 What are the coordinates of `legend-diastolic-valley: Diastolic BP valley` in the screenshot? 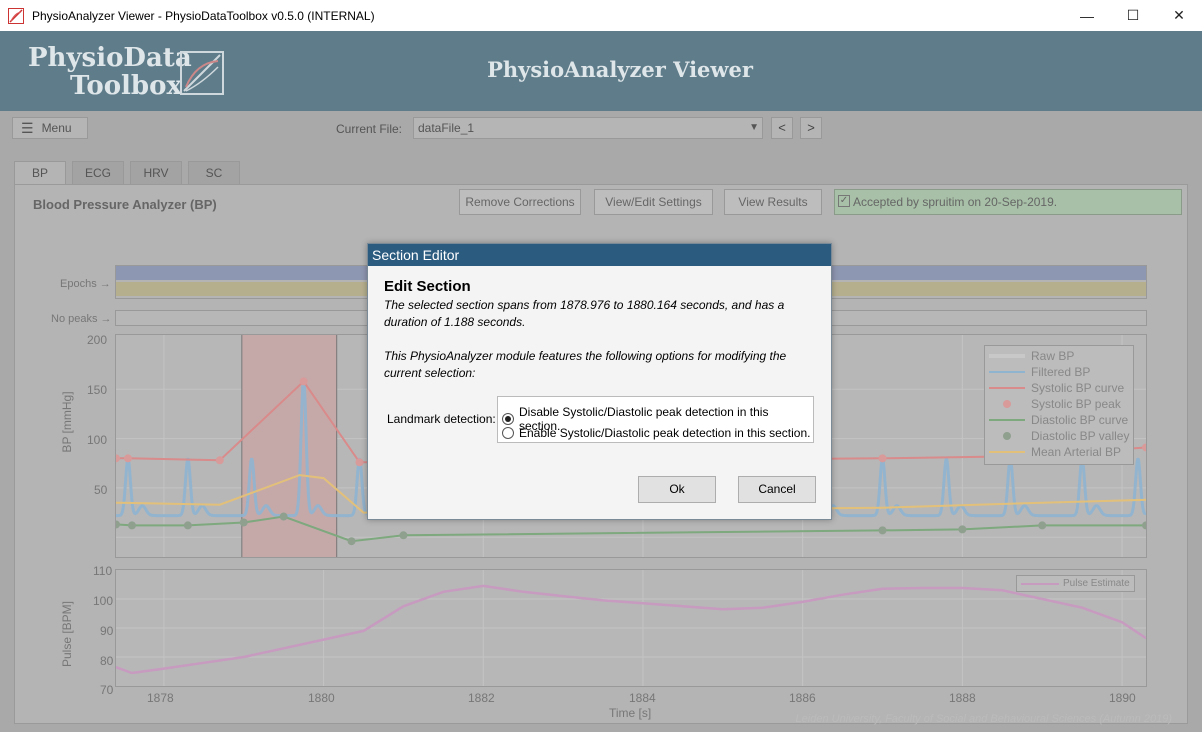 It's located at (1059, 436).